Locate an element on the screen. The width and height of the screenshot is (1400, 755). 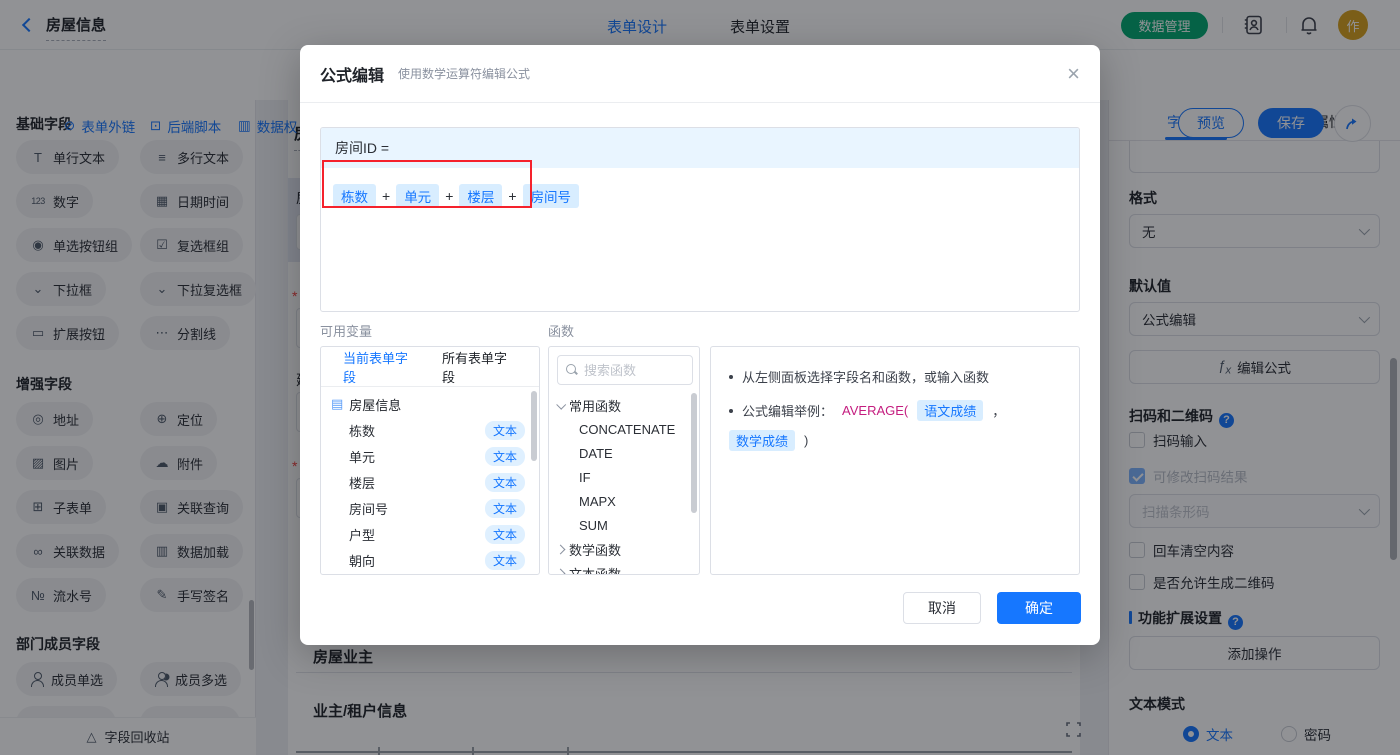
confirm-button: 确定 is located at coordinates (1039, 608).